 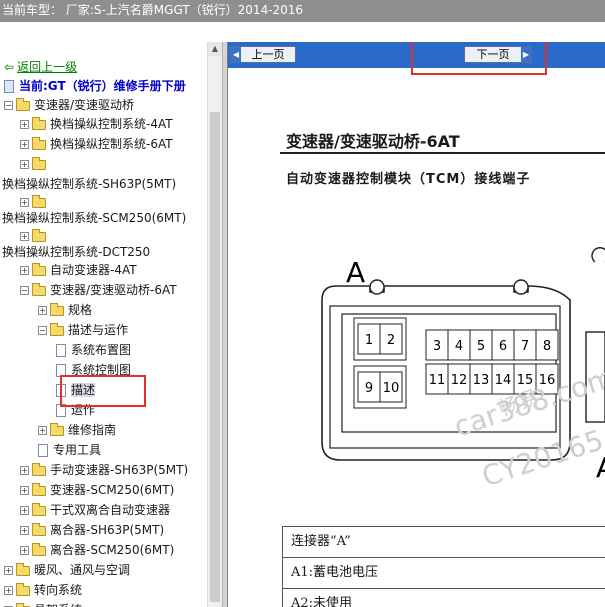 I want to click on tree-item: − 描述与运作, so click(x=83, y=330).